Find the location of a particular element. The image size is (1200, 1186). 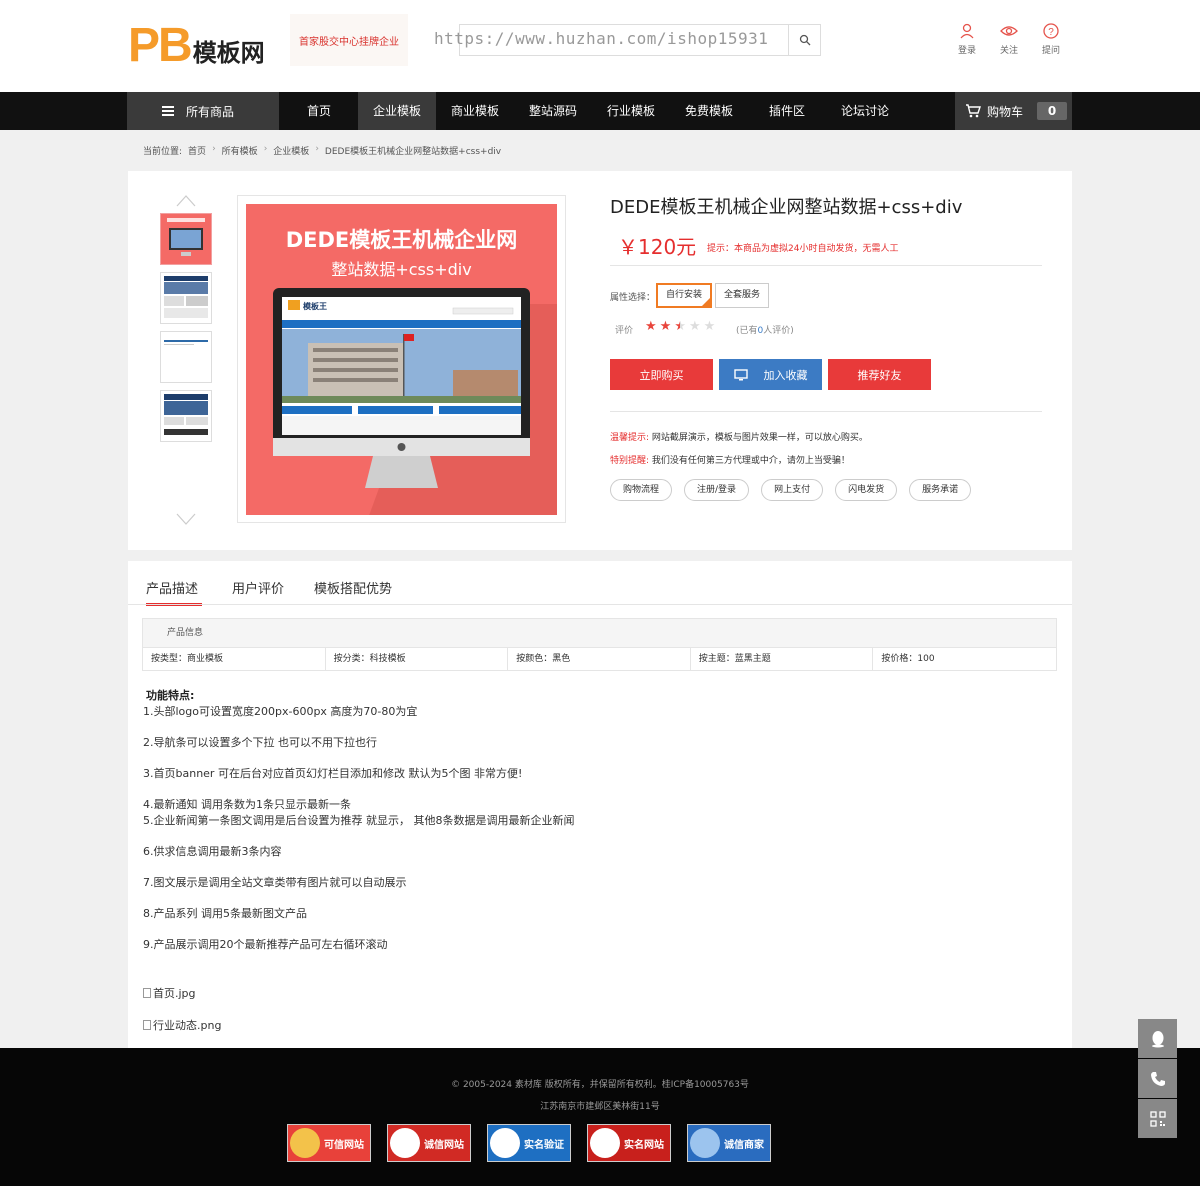

ask-link: ? 提问 is located at coordinates (1051, 39).